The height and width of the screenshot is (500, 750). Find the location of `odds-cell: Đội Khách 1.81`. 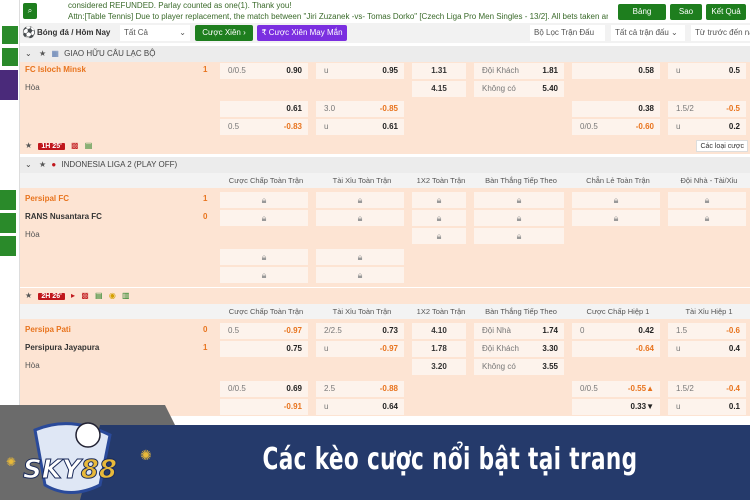

odds-cell: Đội Khách 1.81 is located at coordinates (519, 71).